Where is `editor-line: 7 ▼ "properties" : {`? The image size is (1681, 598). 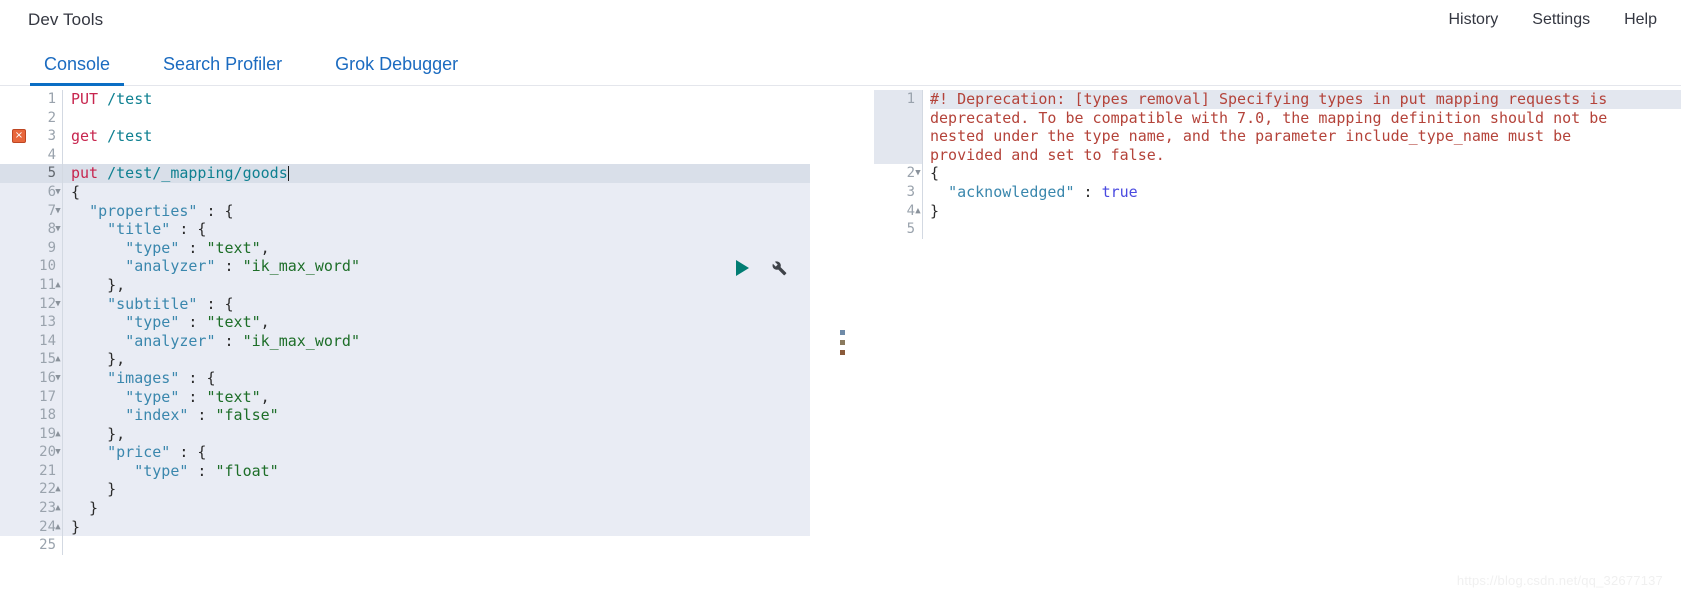
editor-line: 7 ▼ "properties" : { is located at coordinates (405, 211).